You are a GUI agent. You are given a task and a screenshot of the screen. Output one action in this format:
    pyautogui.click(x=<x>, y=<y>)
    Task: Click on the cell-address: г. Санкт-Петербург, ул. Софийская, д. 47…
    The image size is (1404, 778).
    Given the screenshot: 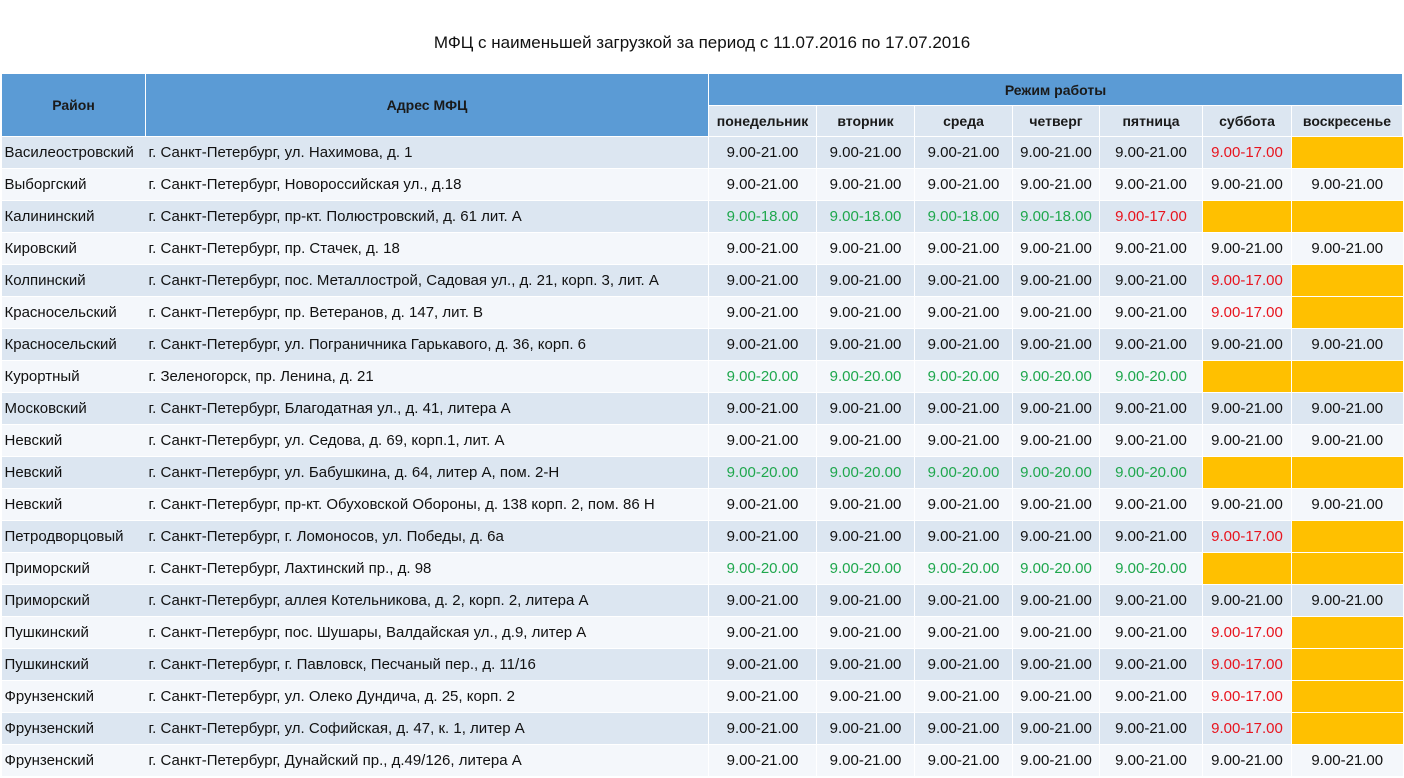 What is the action you would take?
    pyautogui.click(x=427, y=728)
    